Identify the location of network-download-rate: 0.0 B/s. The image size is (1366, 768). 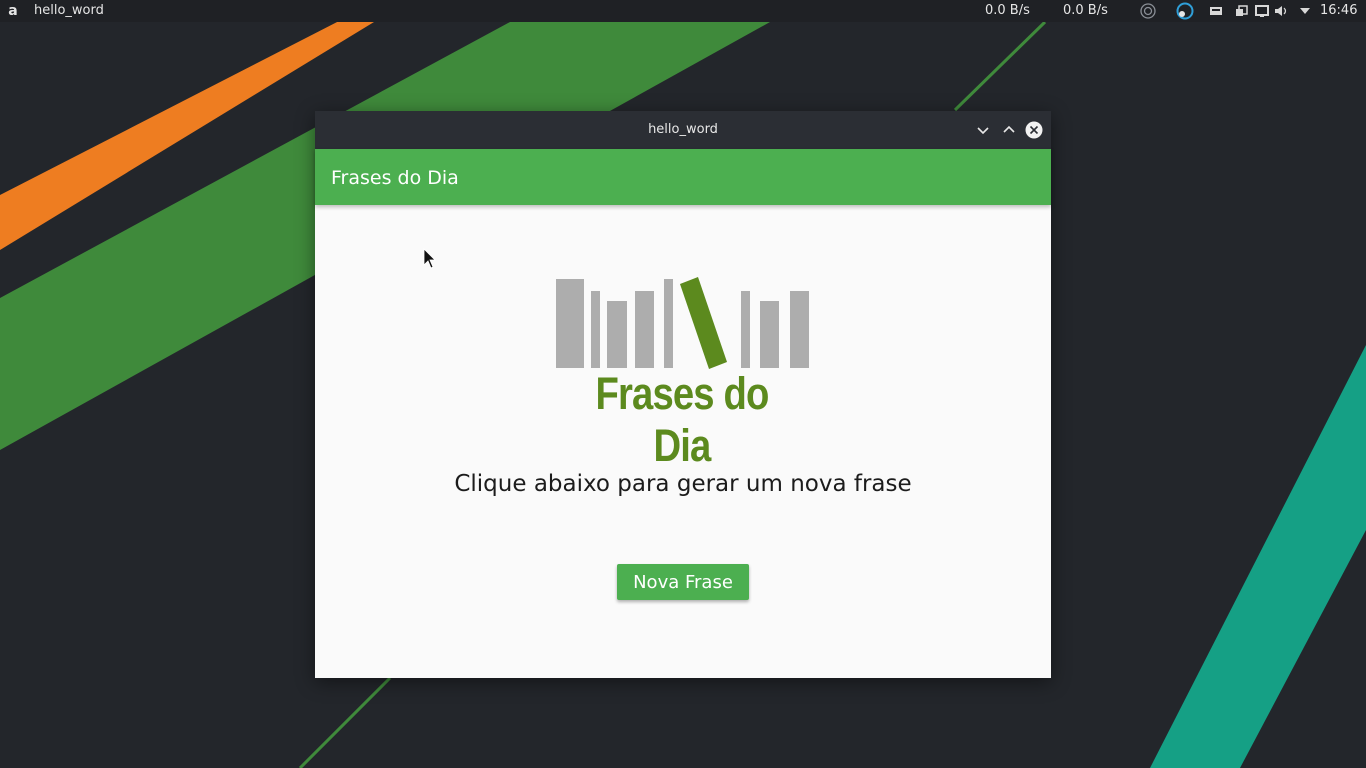
(1007, 10).